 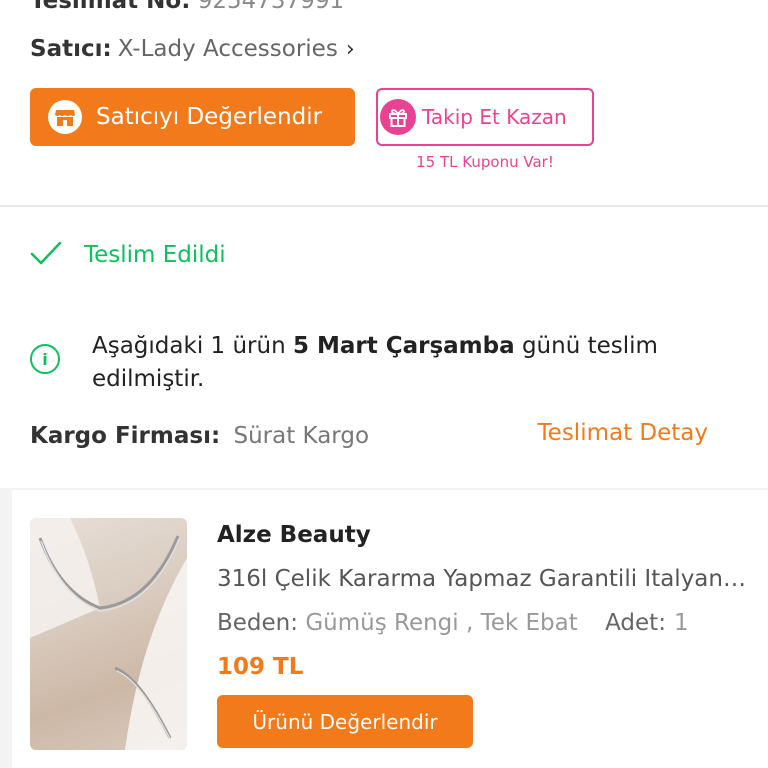 What do you see at coordinates (258, 623) in the screenshot?
I see `variant-label: Beden:` at bounding box center [258, 623].